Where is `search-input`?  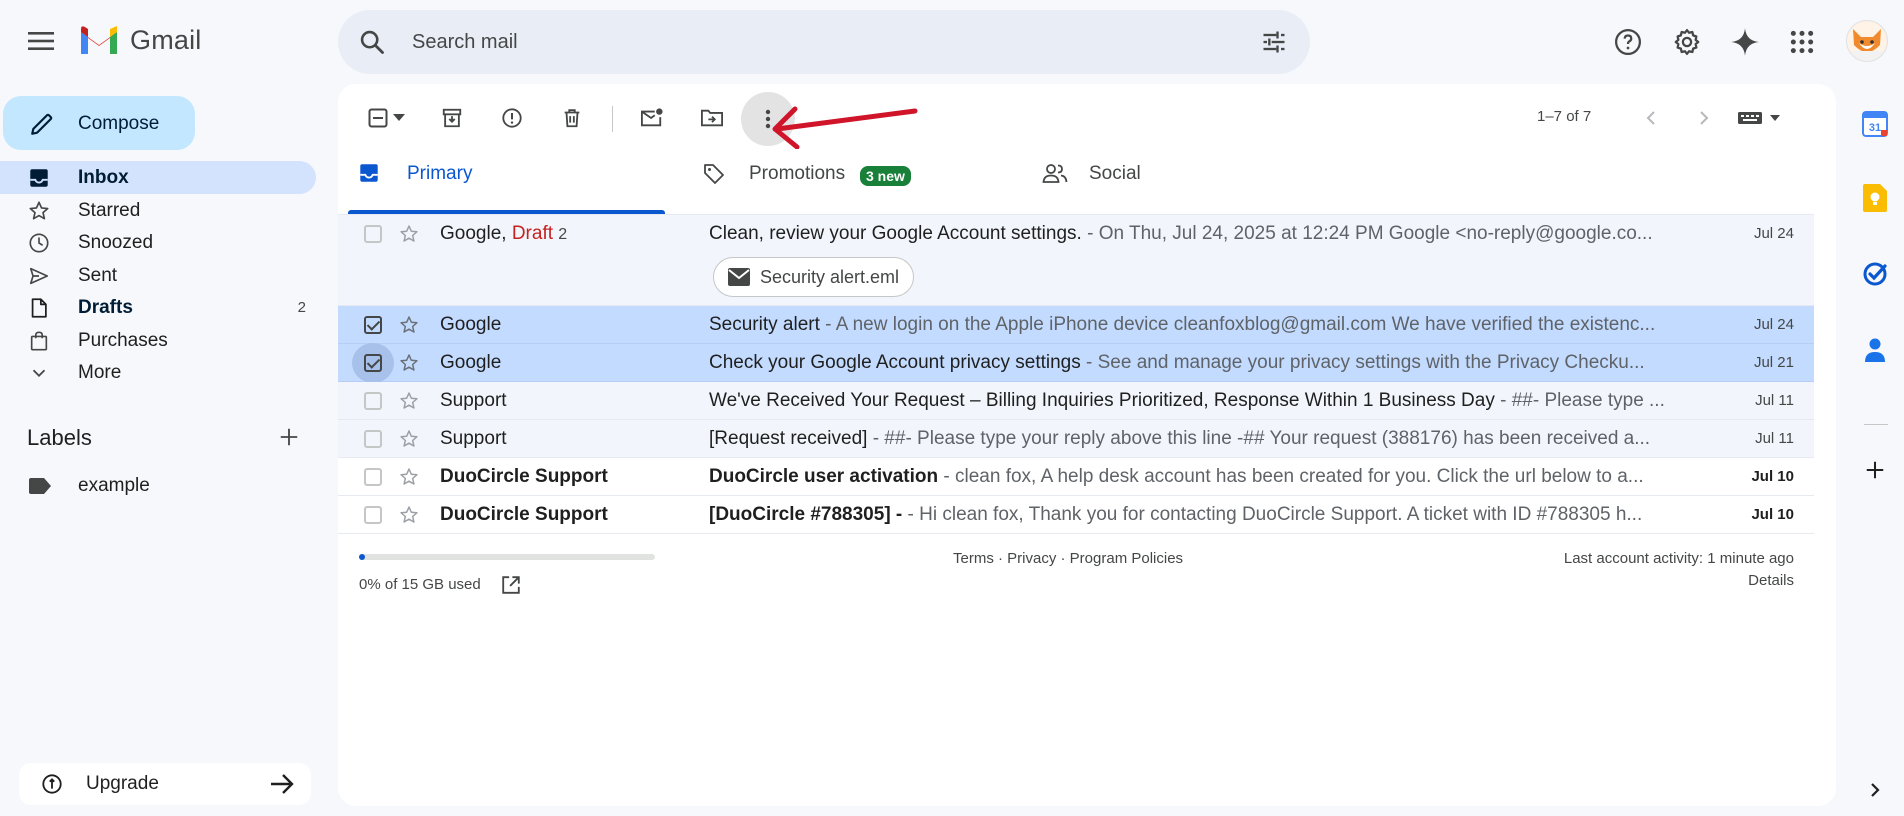 search-input is located at coordinates (812, 42).